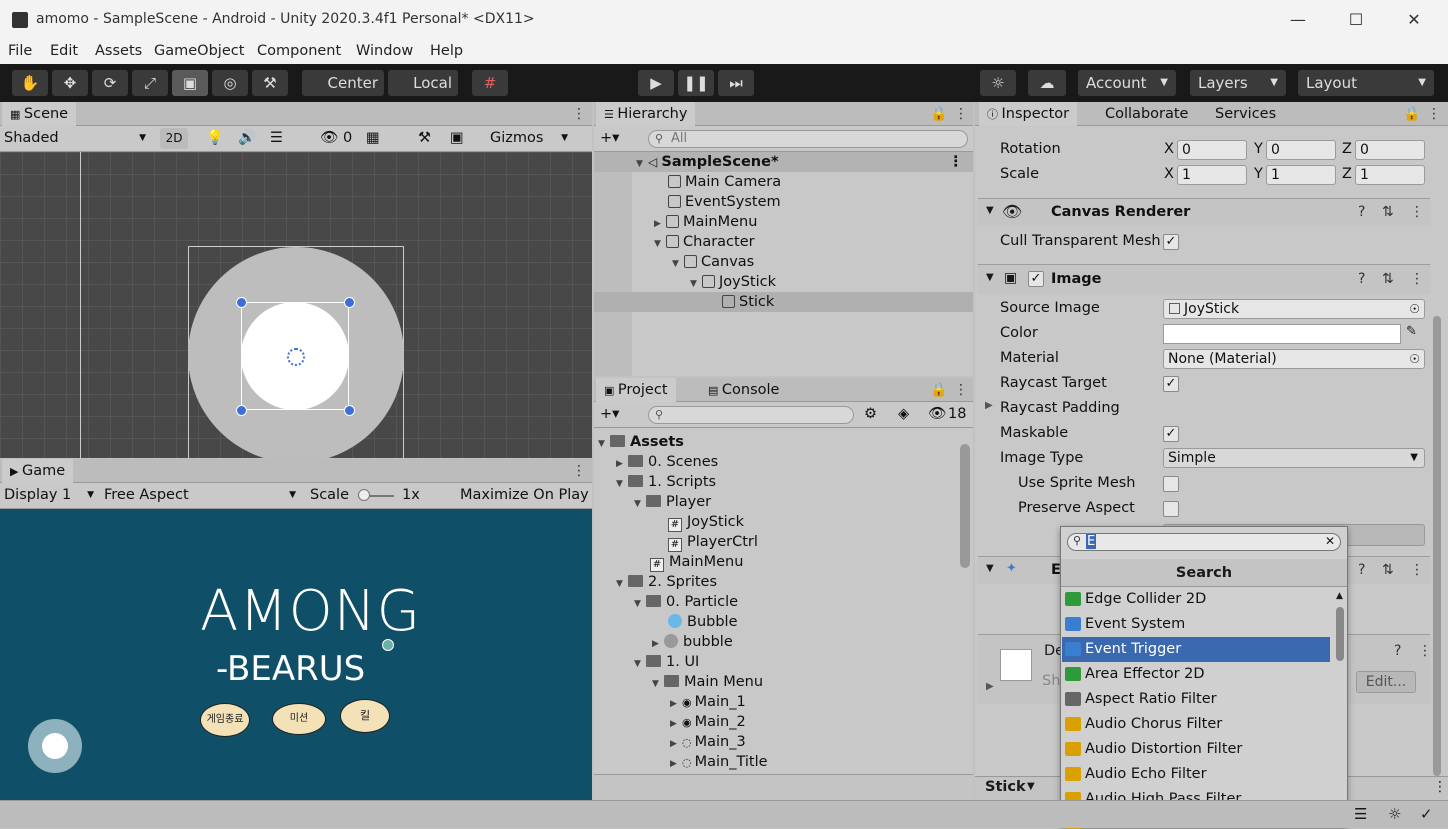  Describe the element at coordinates (1411, 331) in the screenshot. I see `eyedropper-icon: ✎` at that location.